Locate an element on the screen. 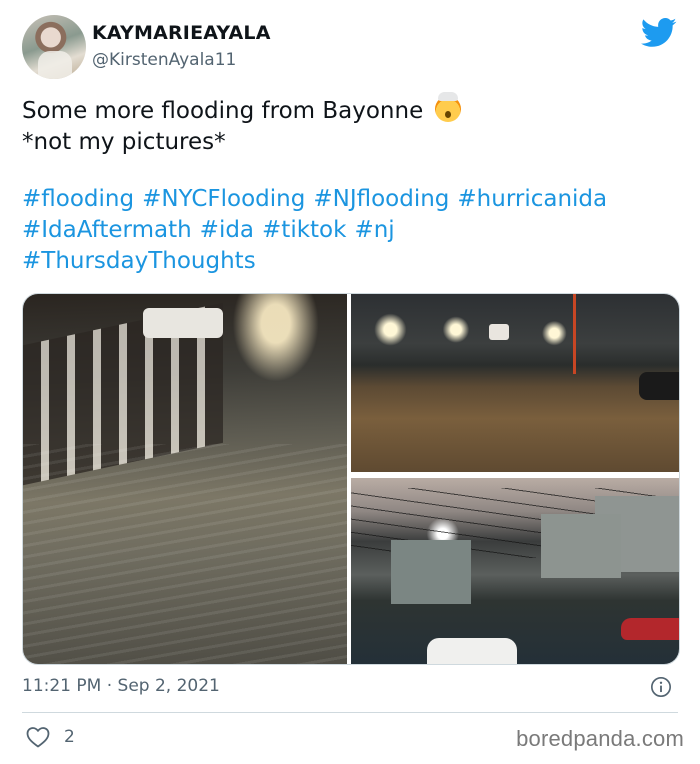 Image resolution: width=700 pixels, height=764 pixels. tweet-text-line-1: Some more flooding from Bayonne is located at coordinates (352, 109).